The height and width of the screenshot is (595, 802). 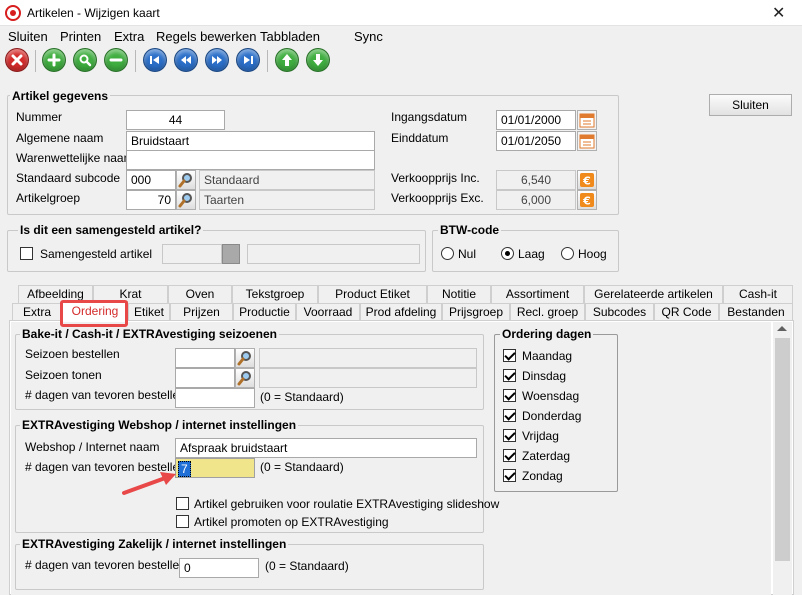 What do you see at coordinates (782, 328) in the screenshot?
I see `scroll-up-icon` at bounding box center [782, 328].